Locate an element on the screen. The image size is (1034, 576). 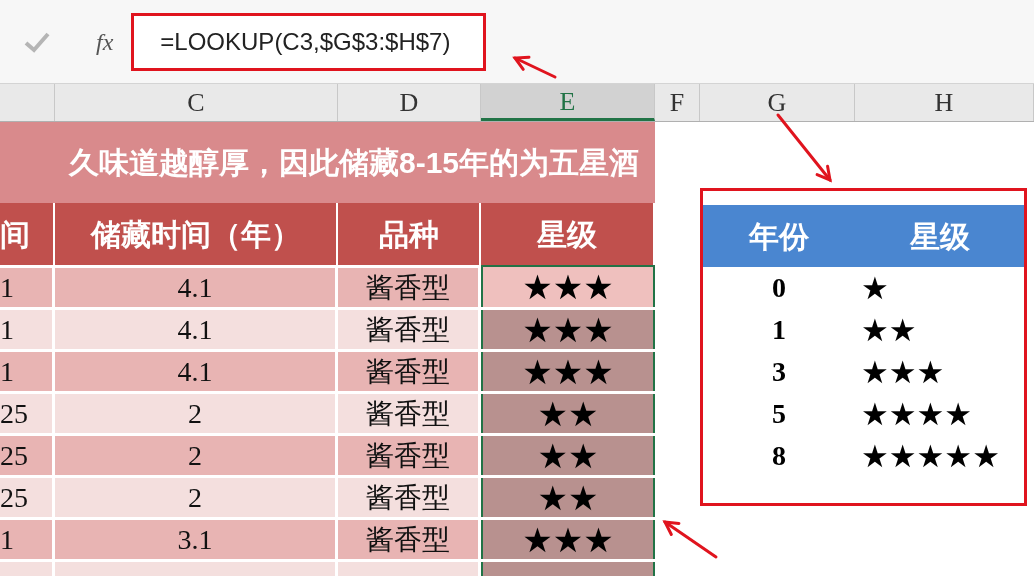
table-header-cell-text: 年份 is located at coordinates (778, 236).